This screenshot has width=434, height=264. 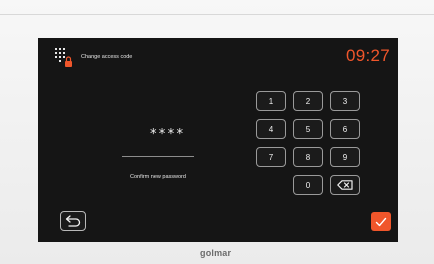 I want to click on backspace-key, so click(x=345, y=185).